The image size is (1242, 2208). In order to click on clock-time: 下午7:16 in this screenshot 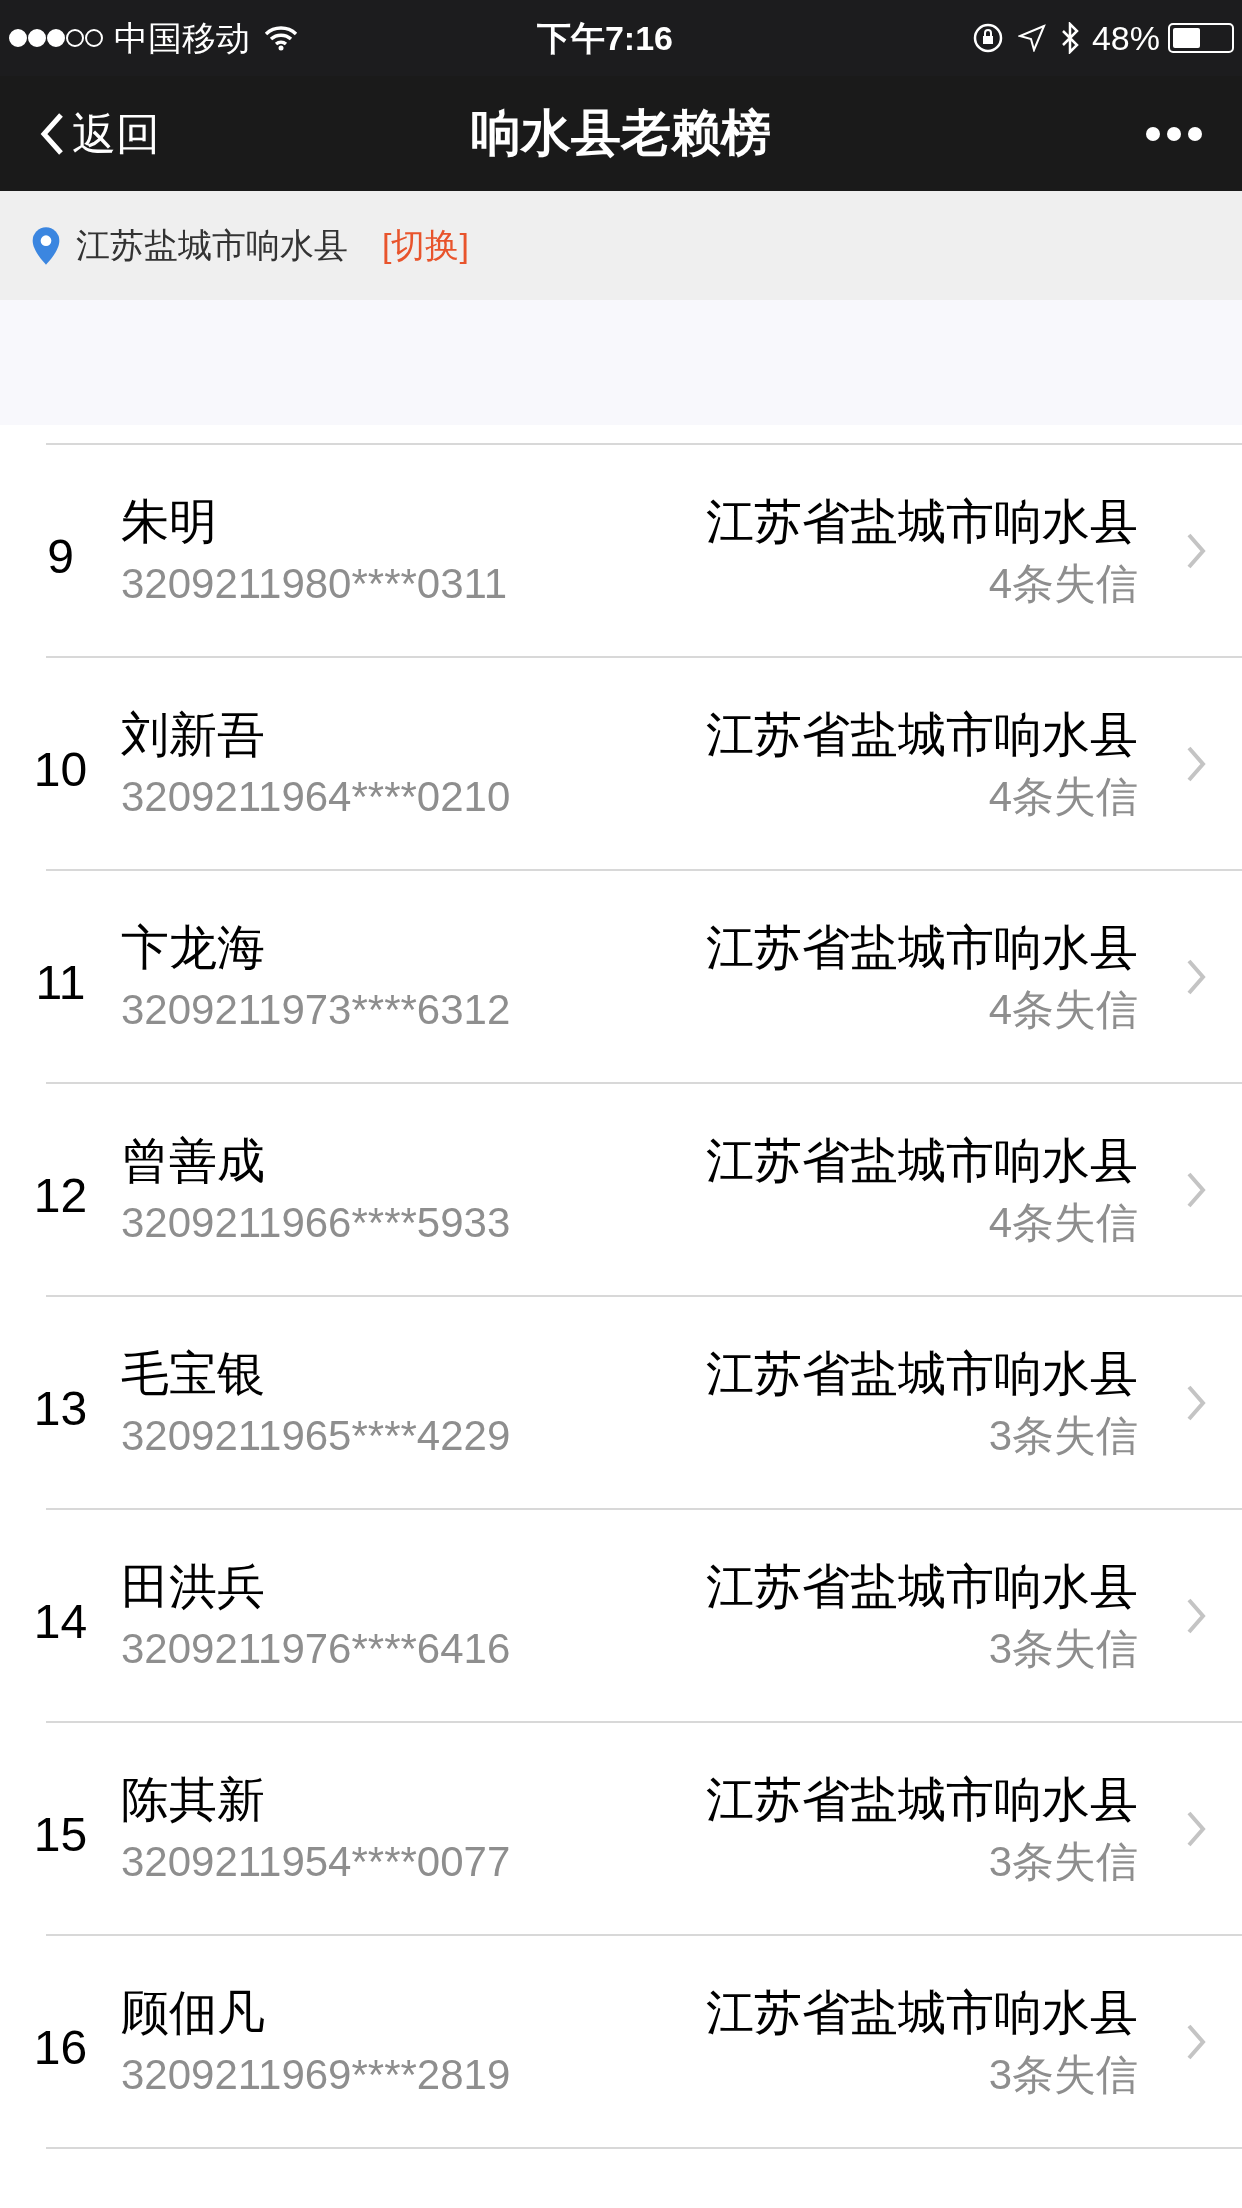, I will do `click(604, 38)`.